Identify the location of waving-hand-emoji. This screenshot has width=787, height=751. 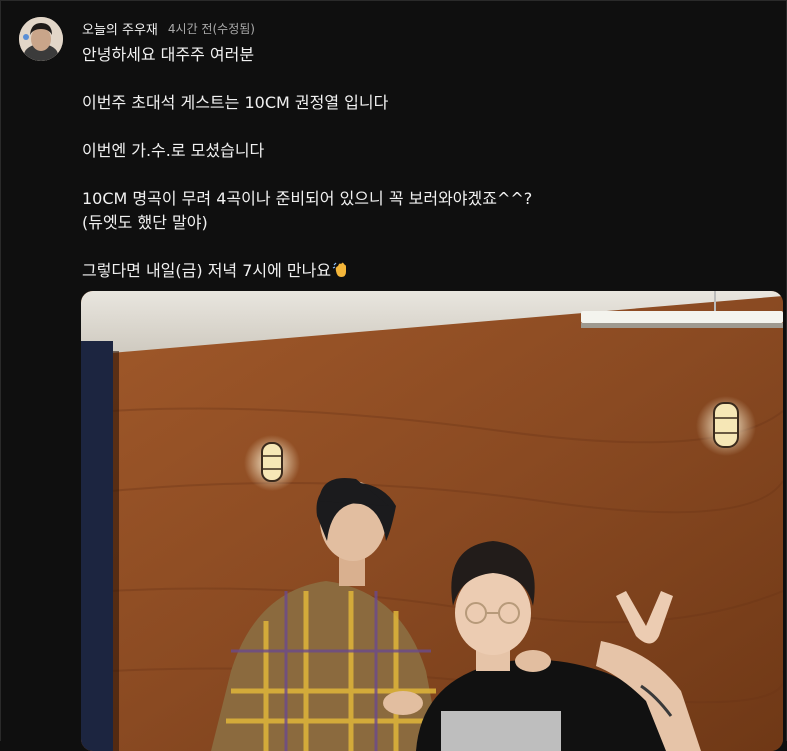
(341, 273).